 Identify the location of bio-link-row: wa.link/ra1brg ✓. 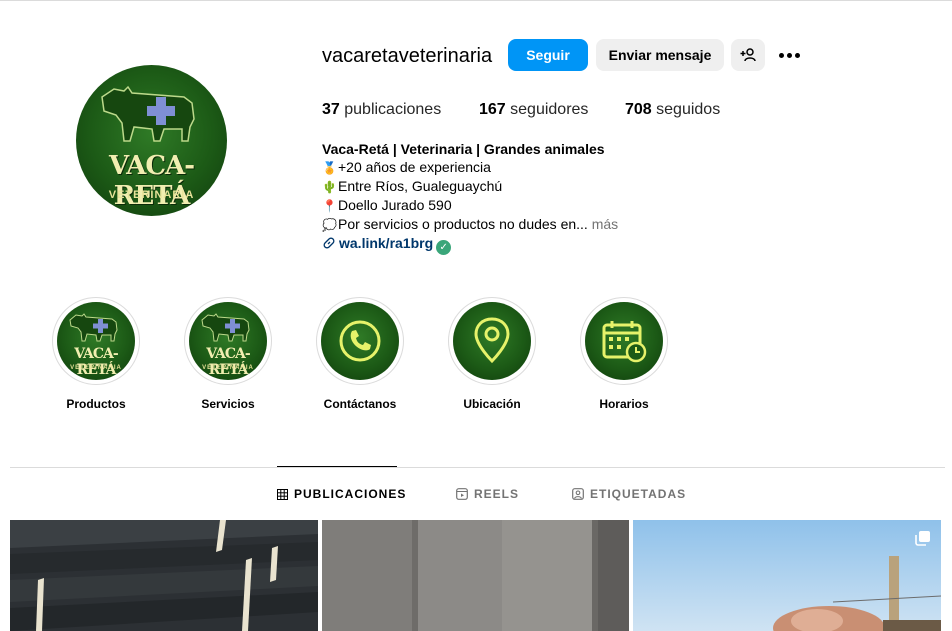
(470, 244).